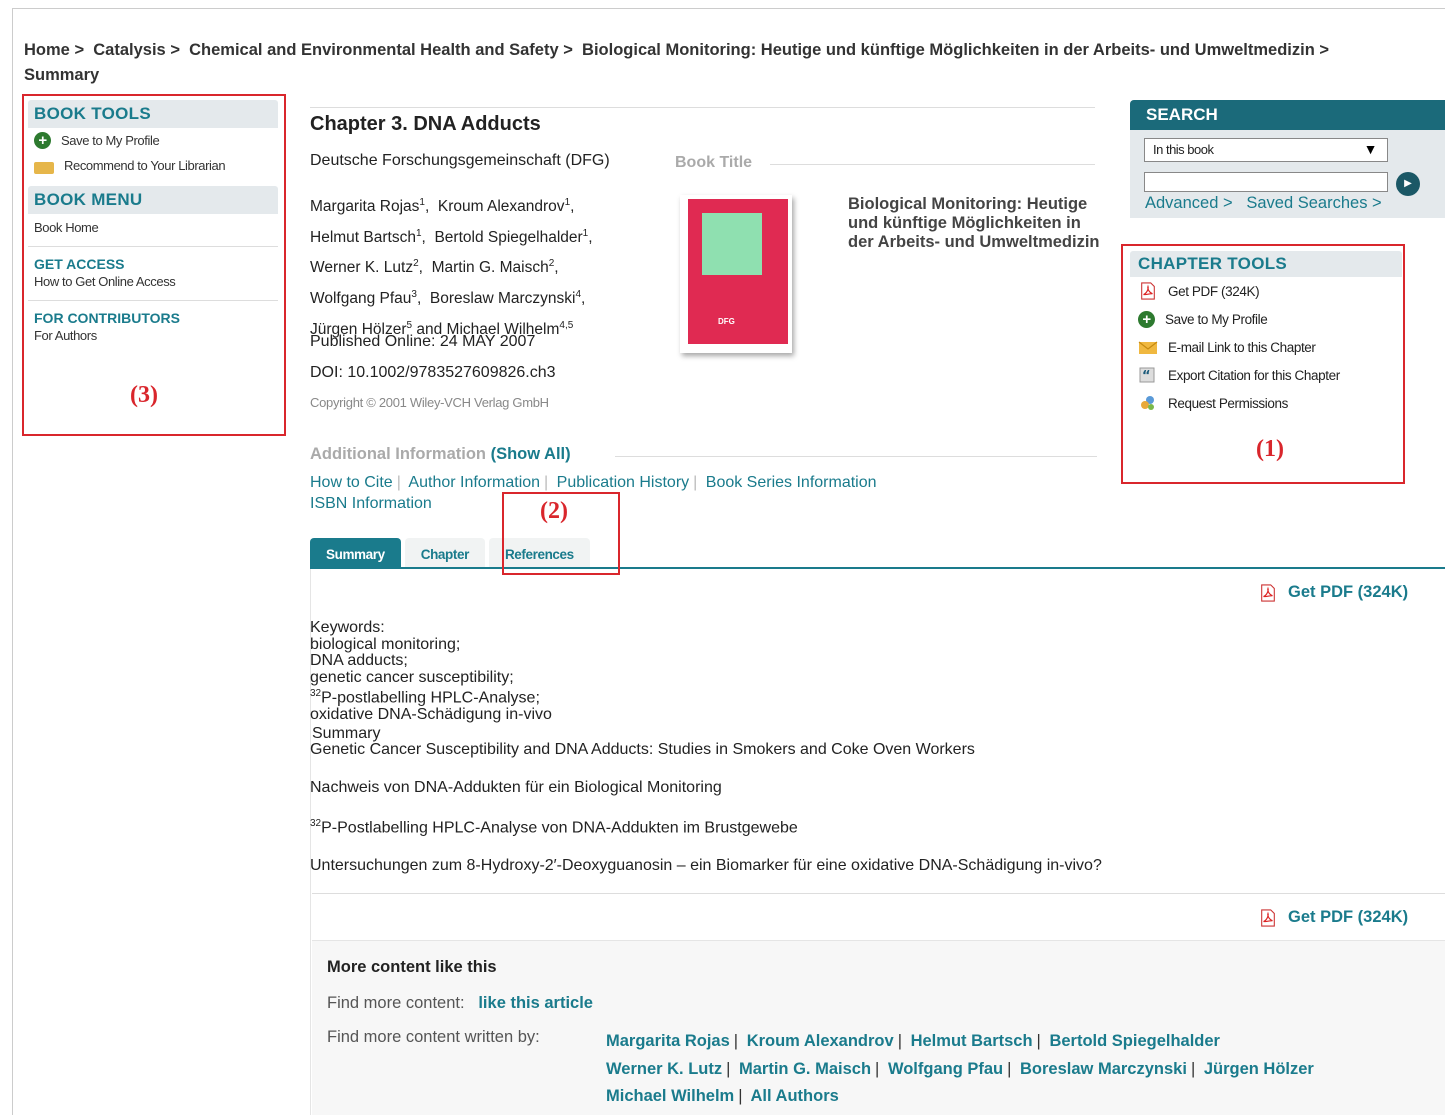  I want to click on search-links: Advanced > Saved Searches >, so click(1263, 203).